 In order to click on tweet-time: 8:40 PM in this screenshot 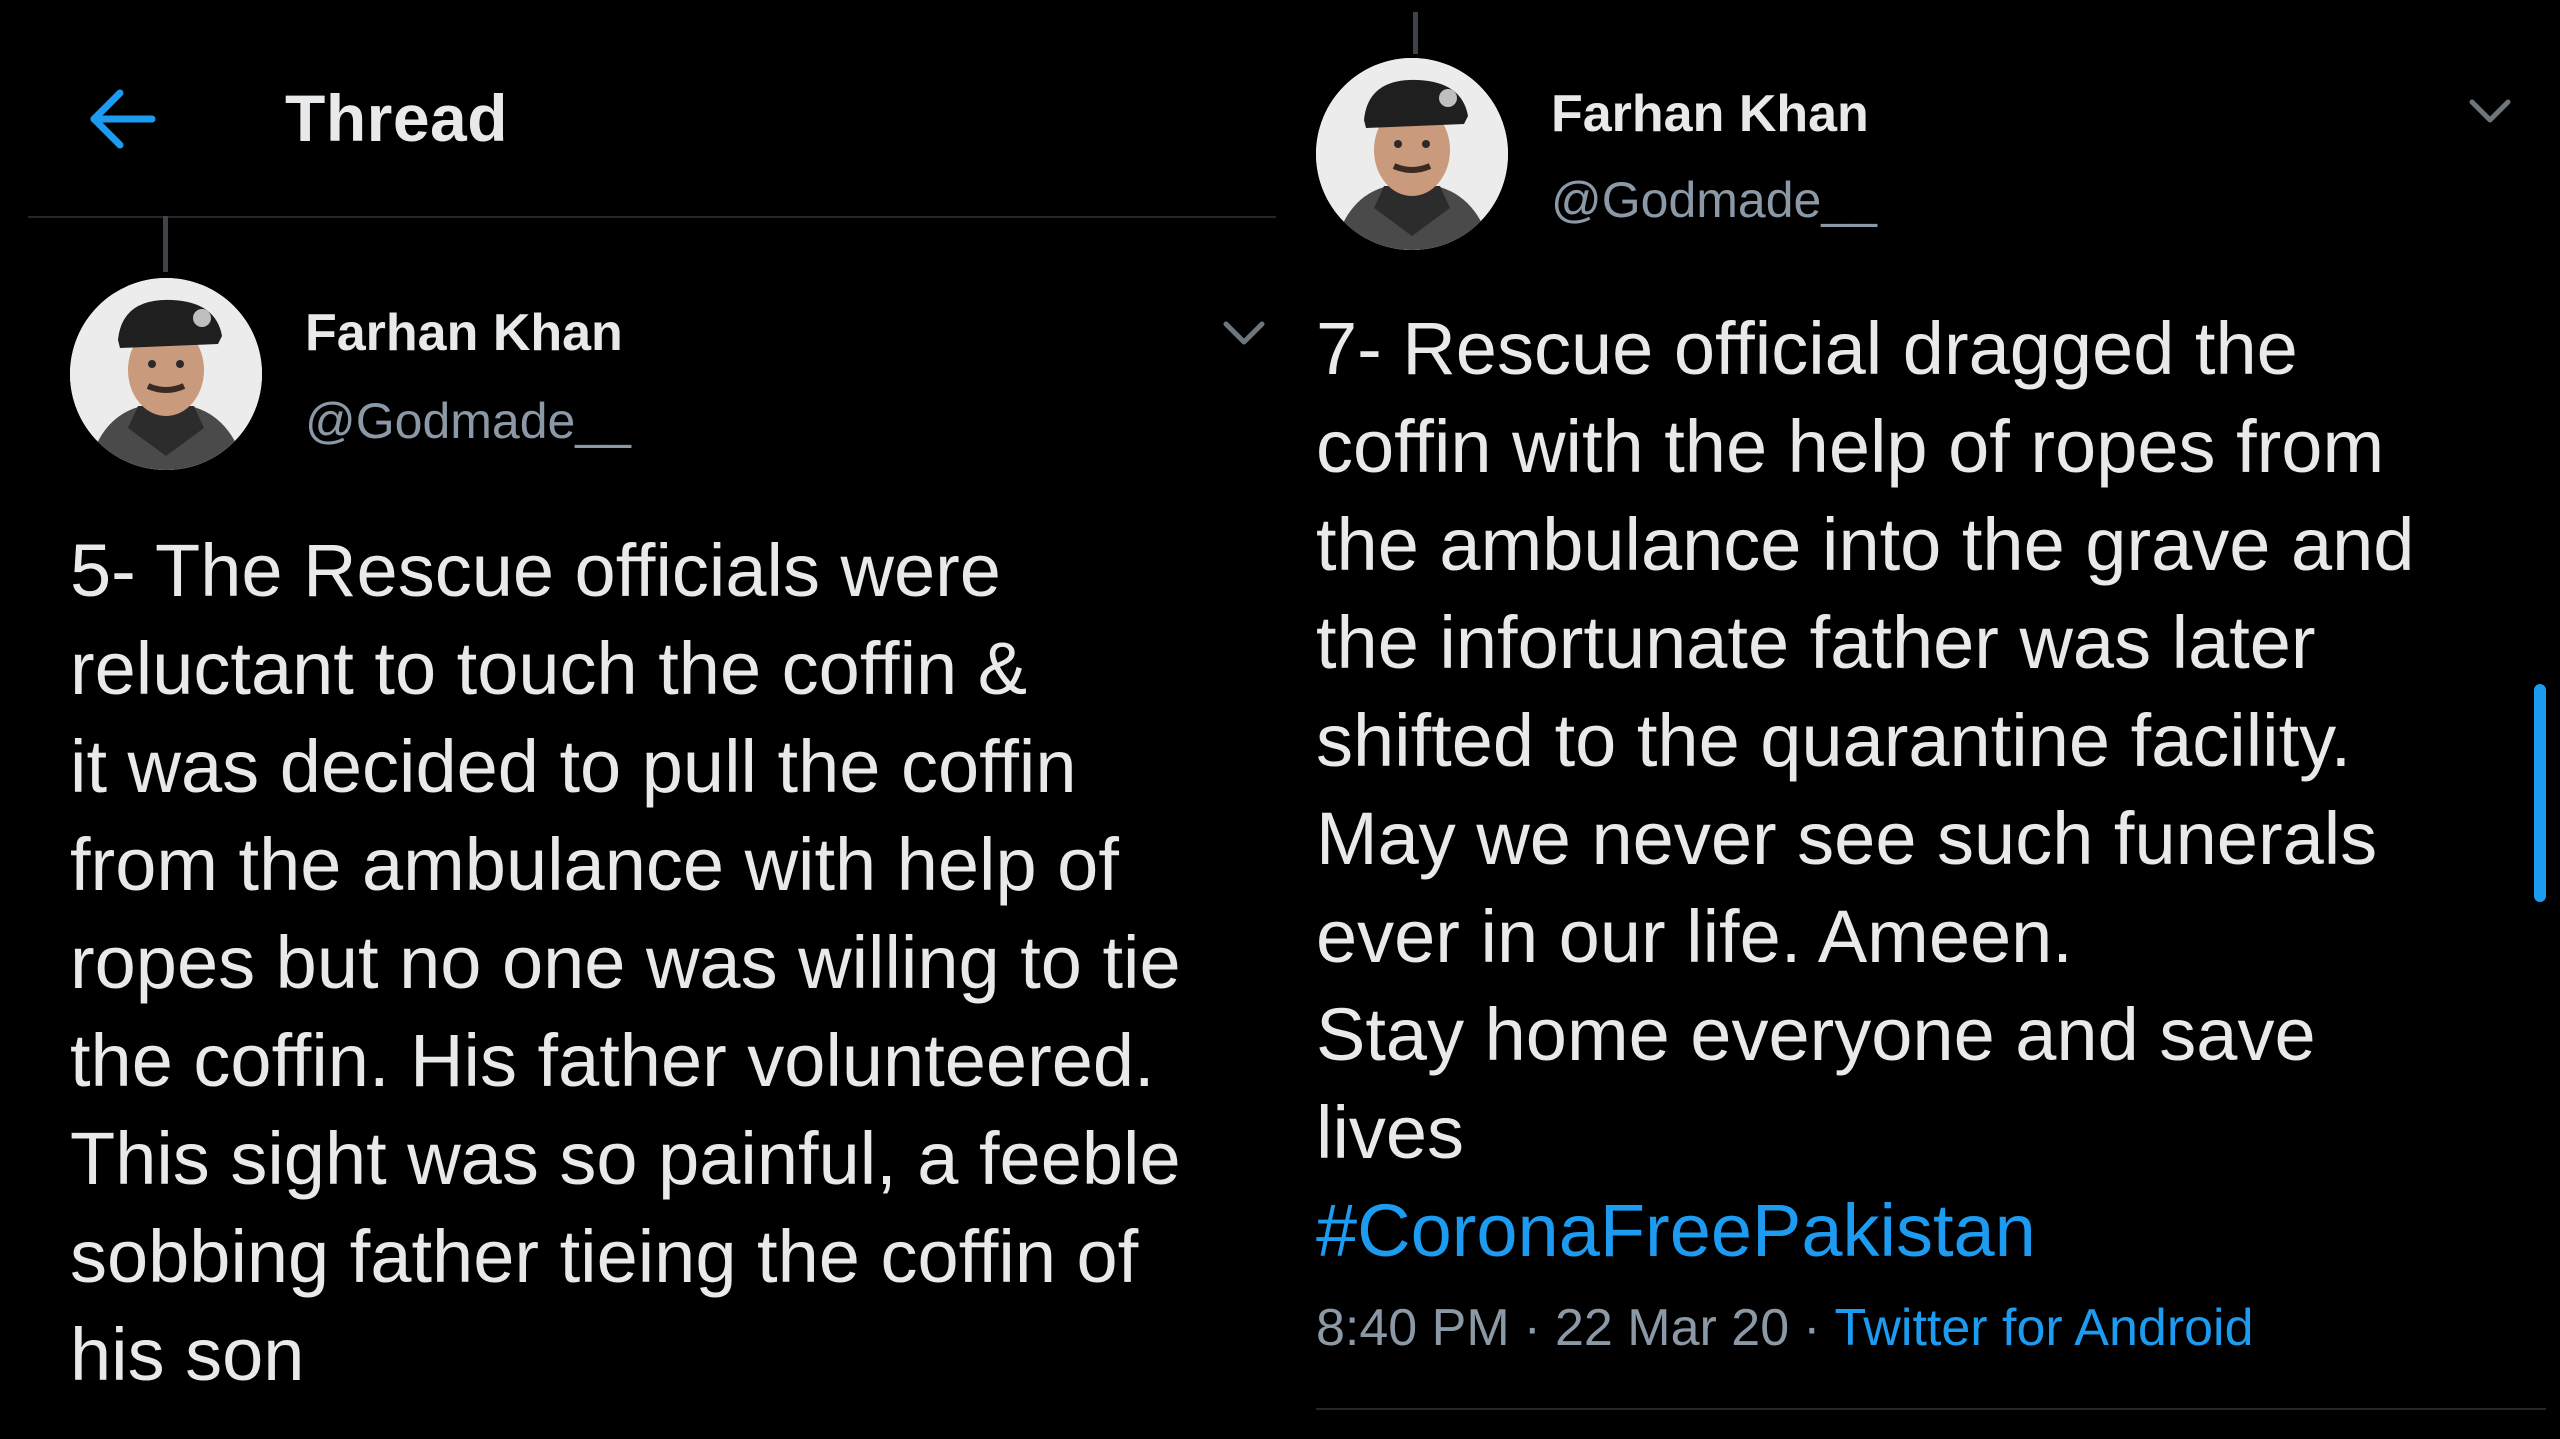, I will do `click(1413, 1328)`.